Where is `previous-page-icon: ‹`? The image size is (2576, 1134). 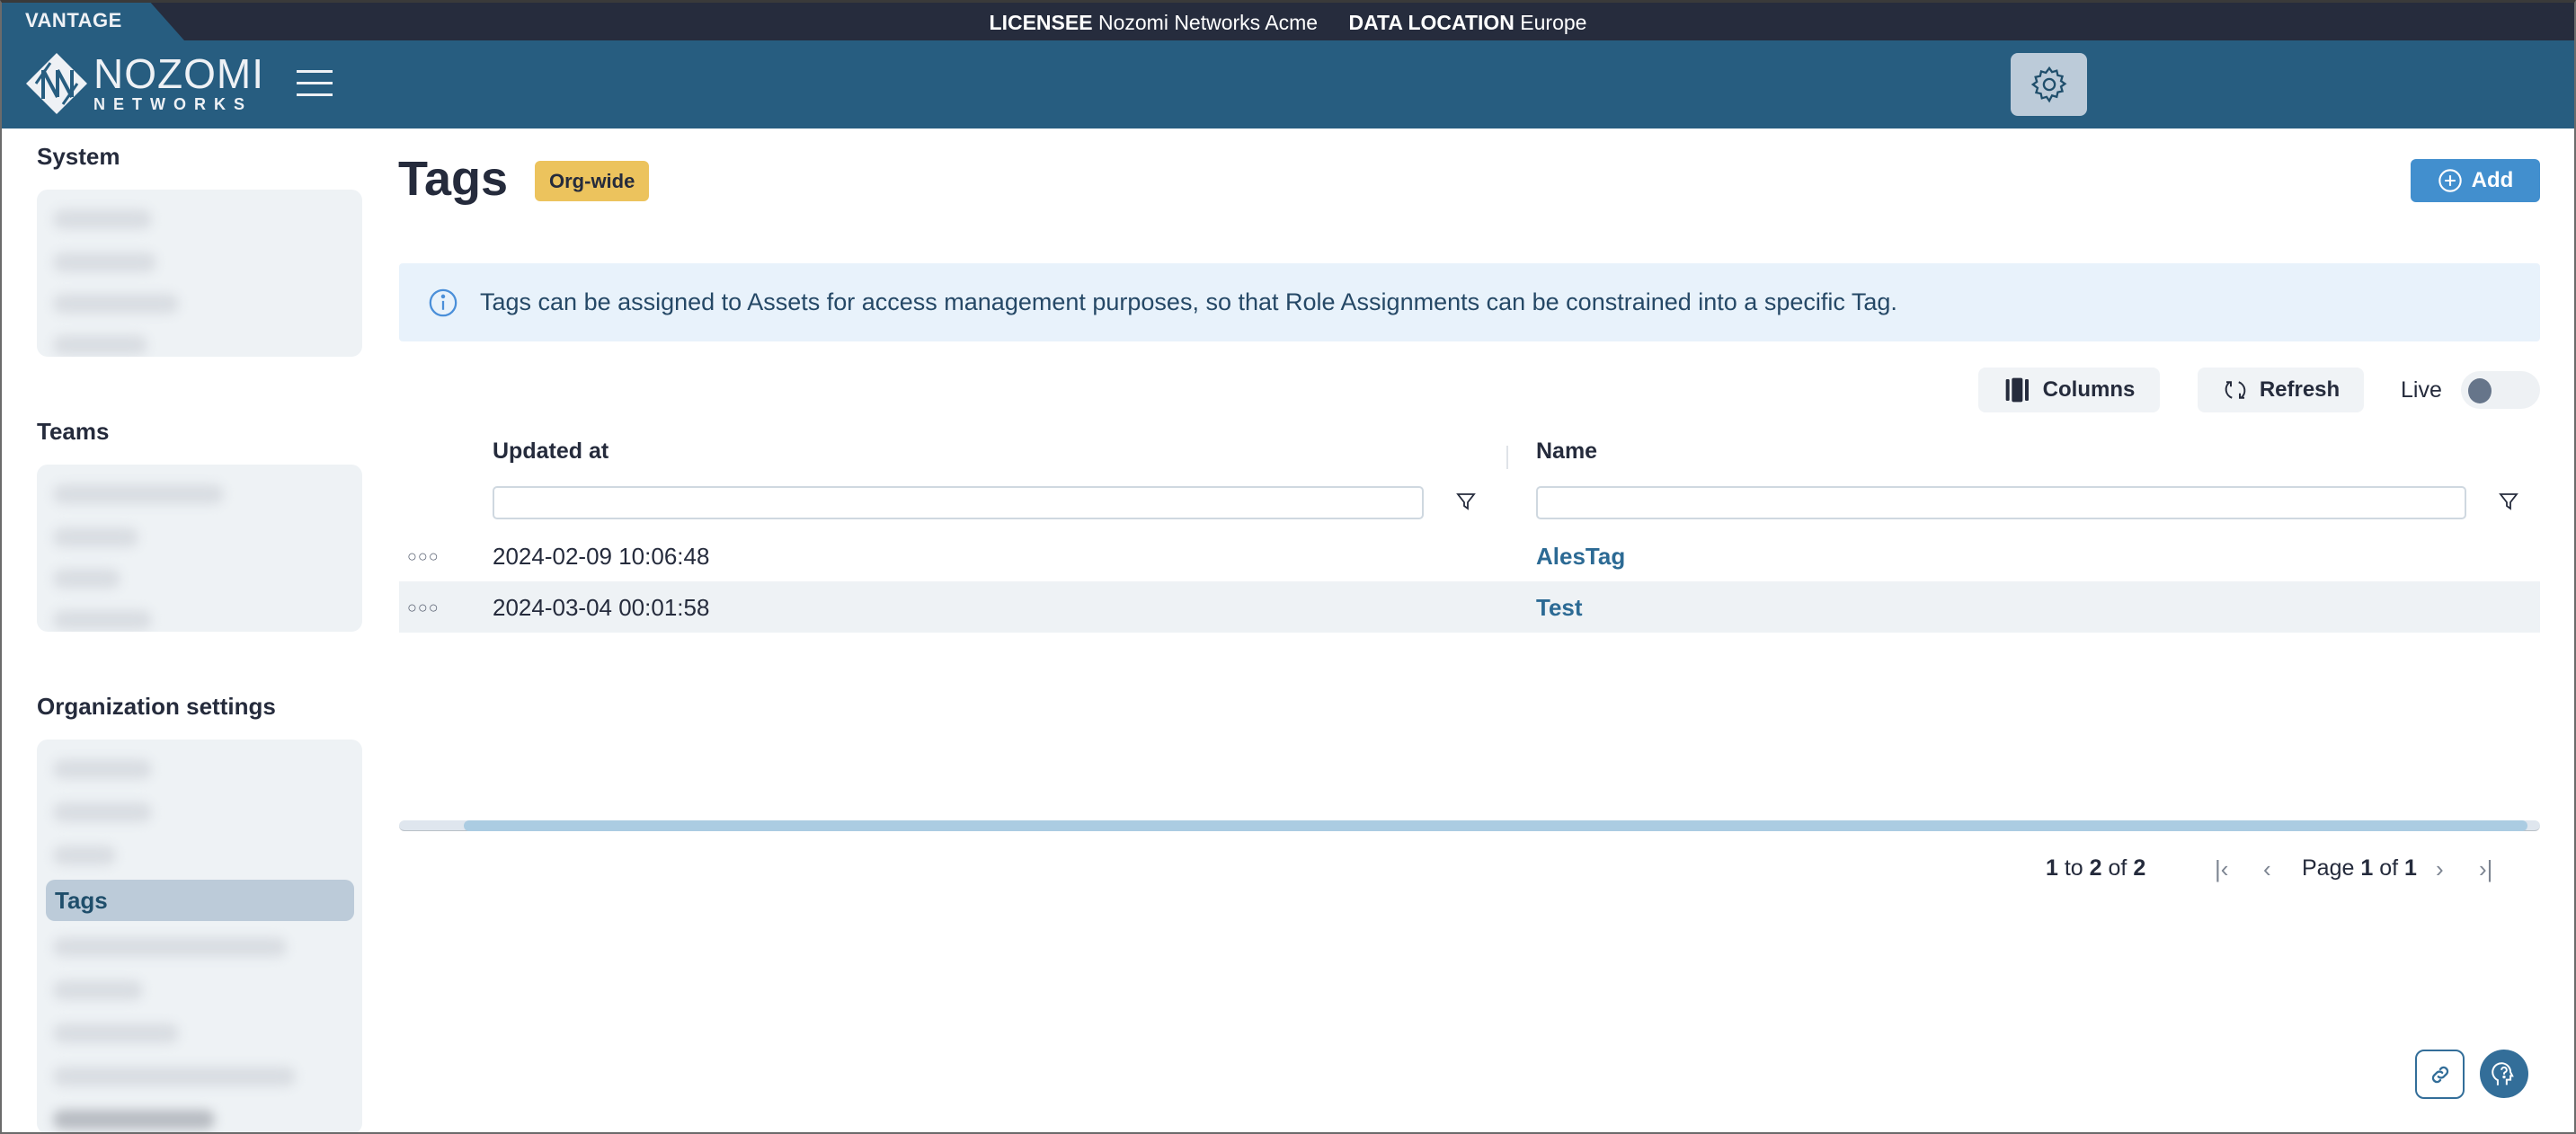 previous-page-icon: ‹ is located at coordinates (2267, 869).